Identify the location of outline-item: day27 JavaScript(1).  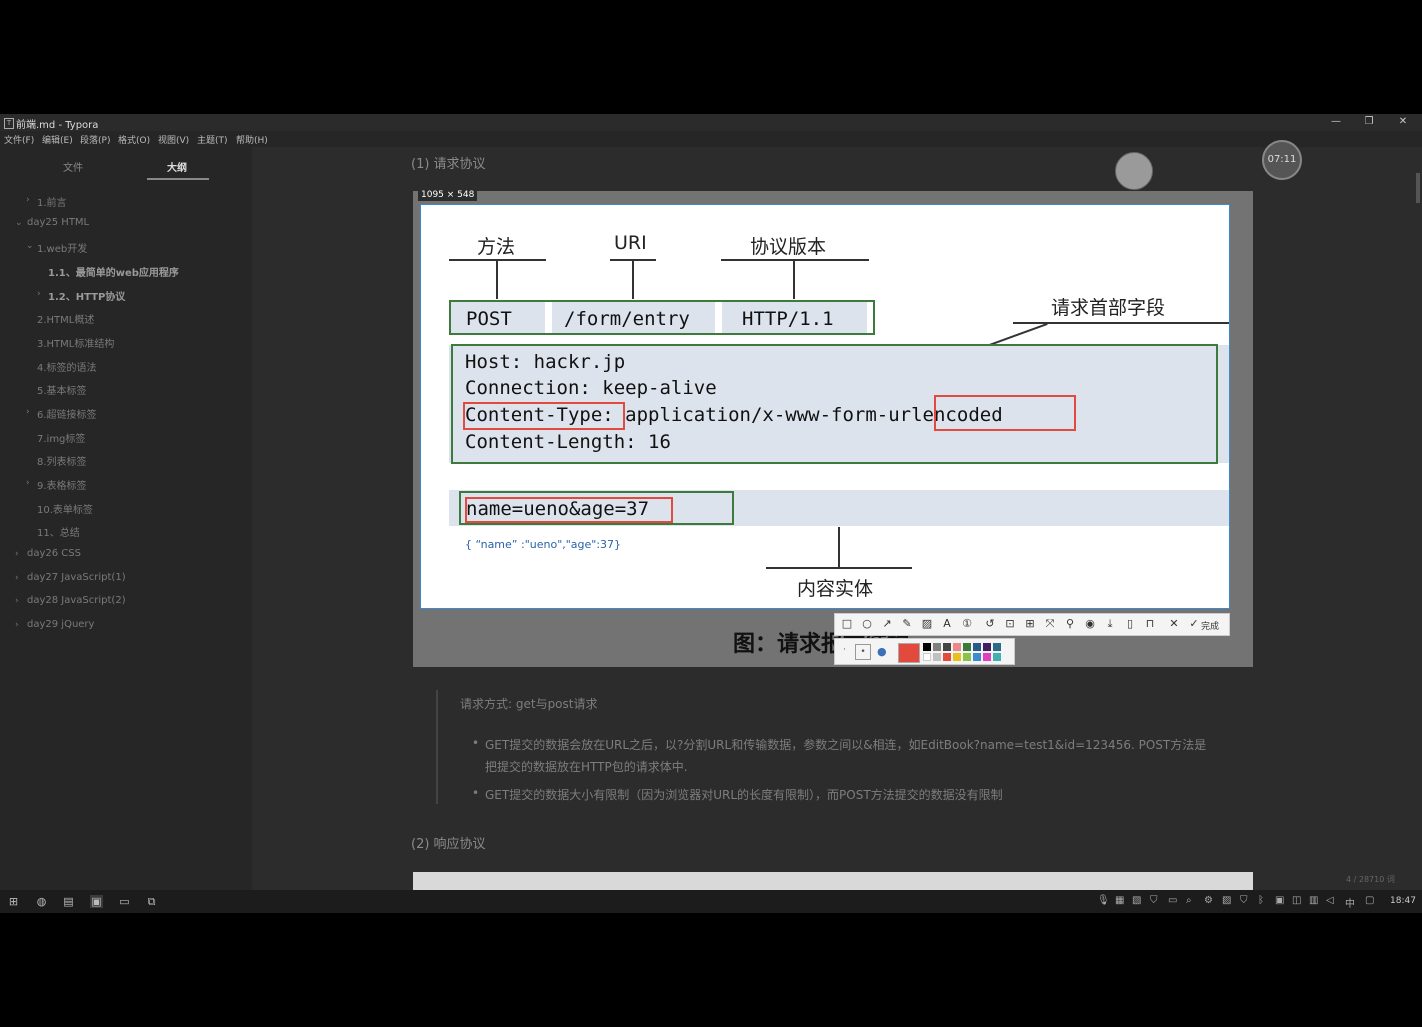
(76, 577).